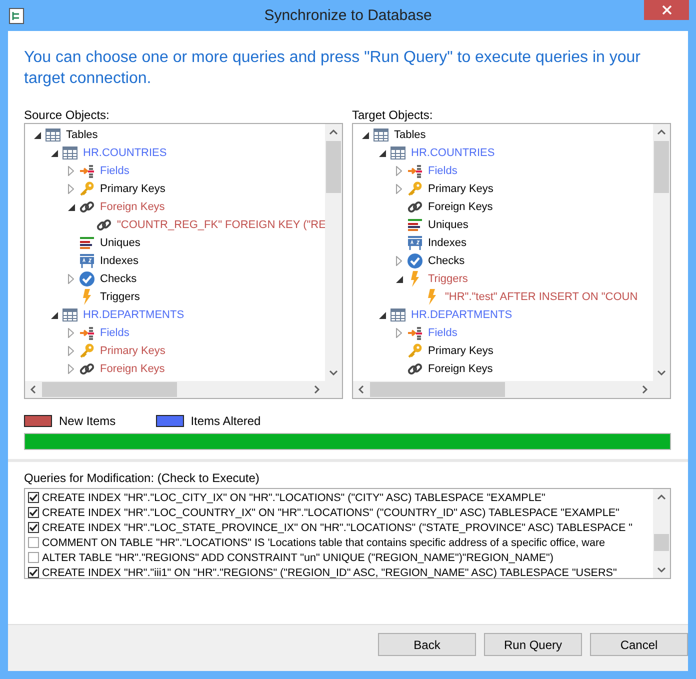  Describe the element at coordinates (666, 10) in the screenshot. I see `close-button` at that location.